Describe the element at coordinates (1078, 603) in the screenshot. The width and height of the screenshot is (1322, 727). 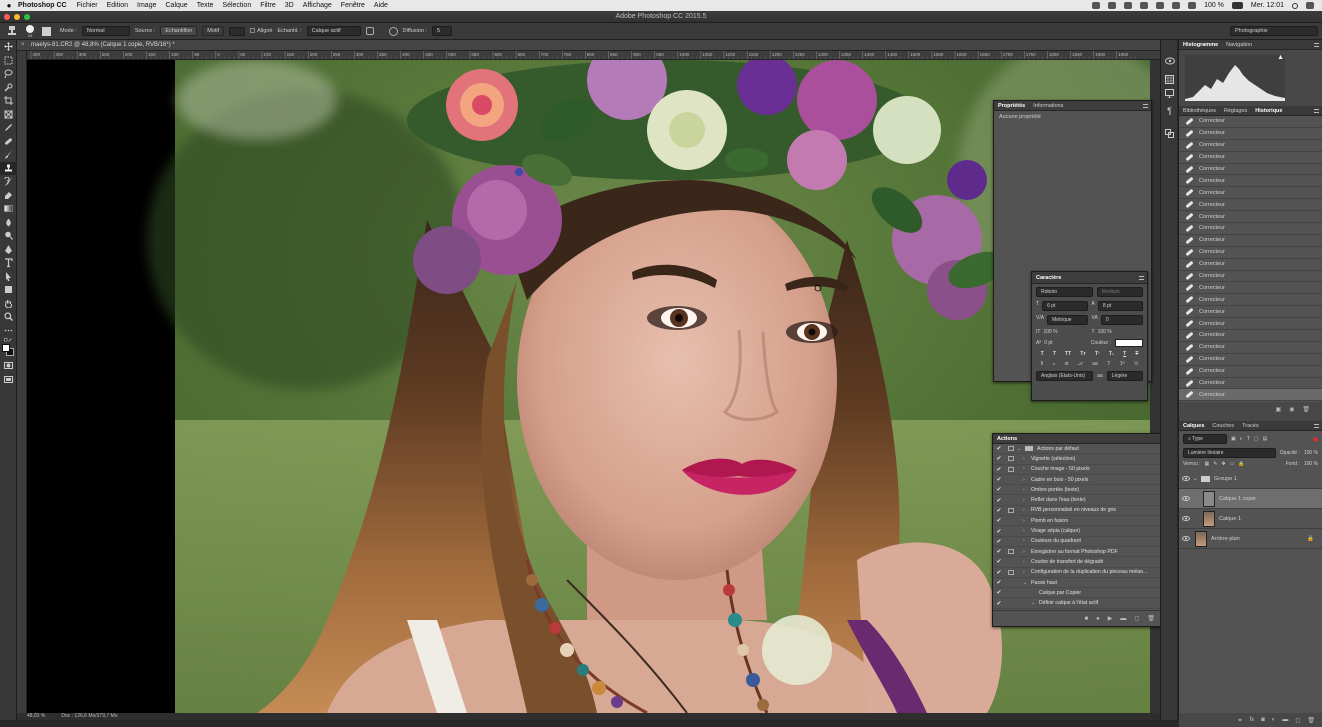
I see `action-item: ✔ ⌄ Définir calque à l'état actif` at that location.